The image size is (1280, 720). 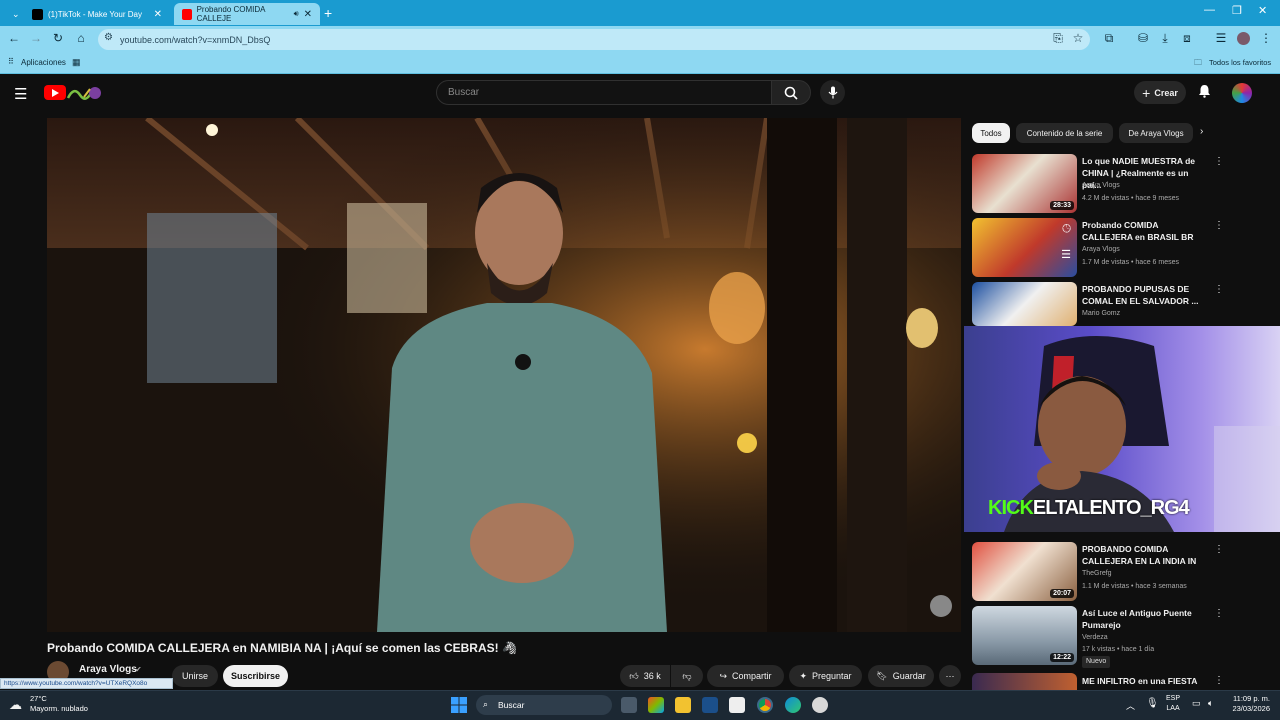 I want to click on related-thumbnail: 28:33, so click(x=1024, y=183).